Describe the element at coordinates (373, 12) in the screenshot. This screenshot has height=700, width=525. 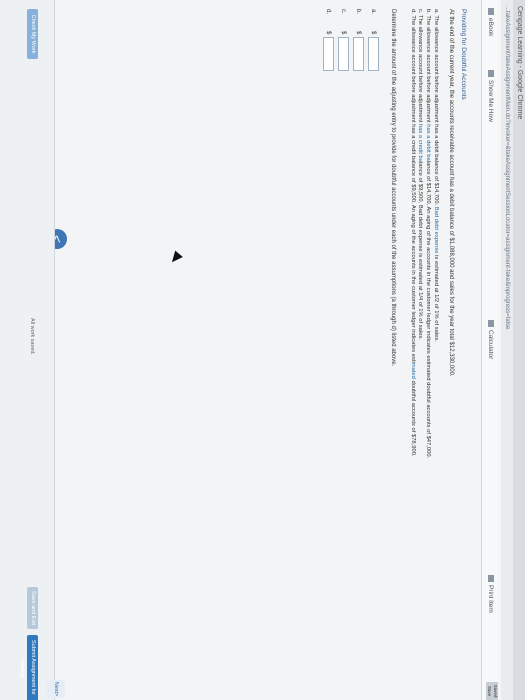
I see `answer-label: a.` at that location.